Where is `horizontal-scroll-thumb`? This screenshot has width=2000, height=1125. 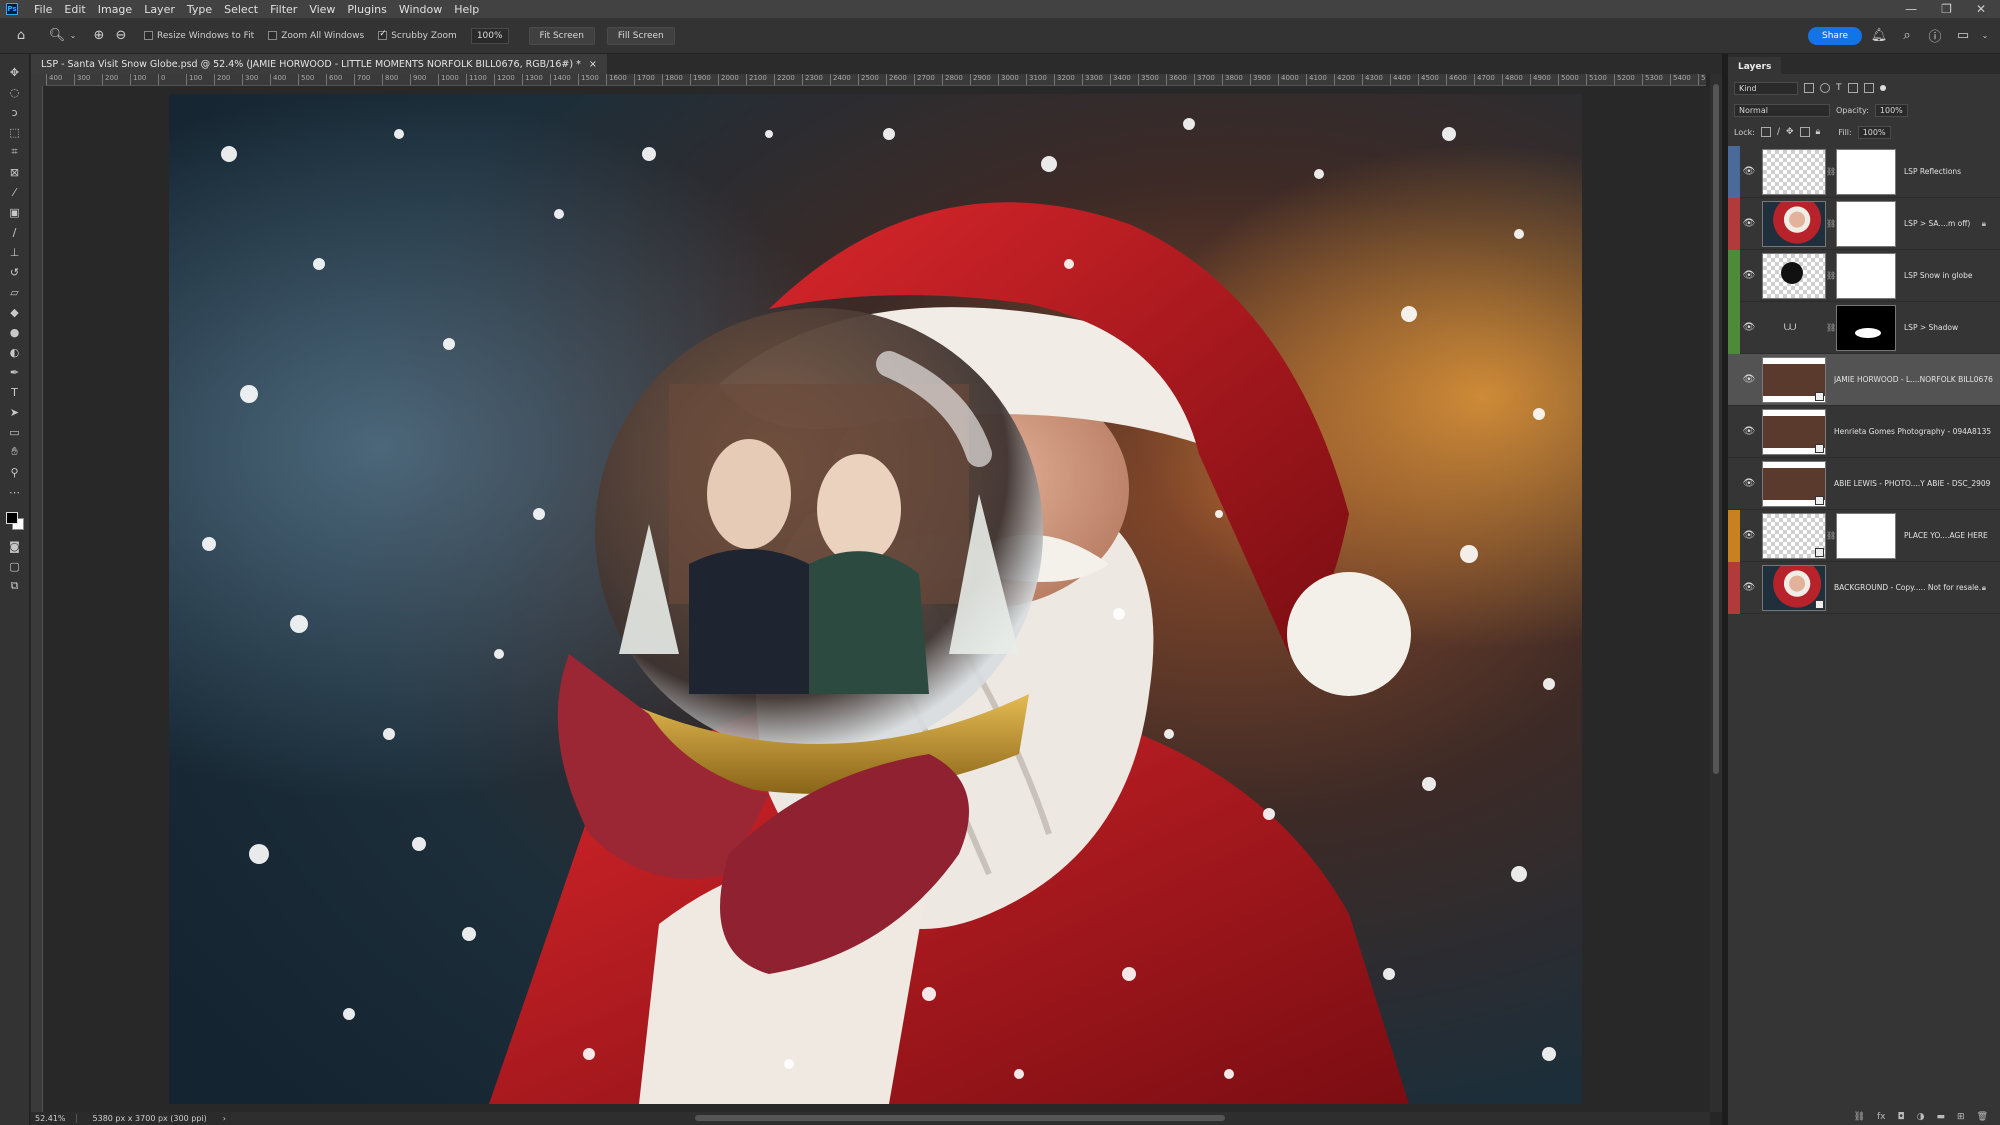
horizontal-scroll-thumb is located at coordinates (960, 1118).